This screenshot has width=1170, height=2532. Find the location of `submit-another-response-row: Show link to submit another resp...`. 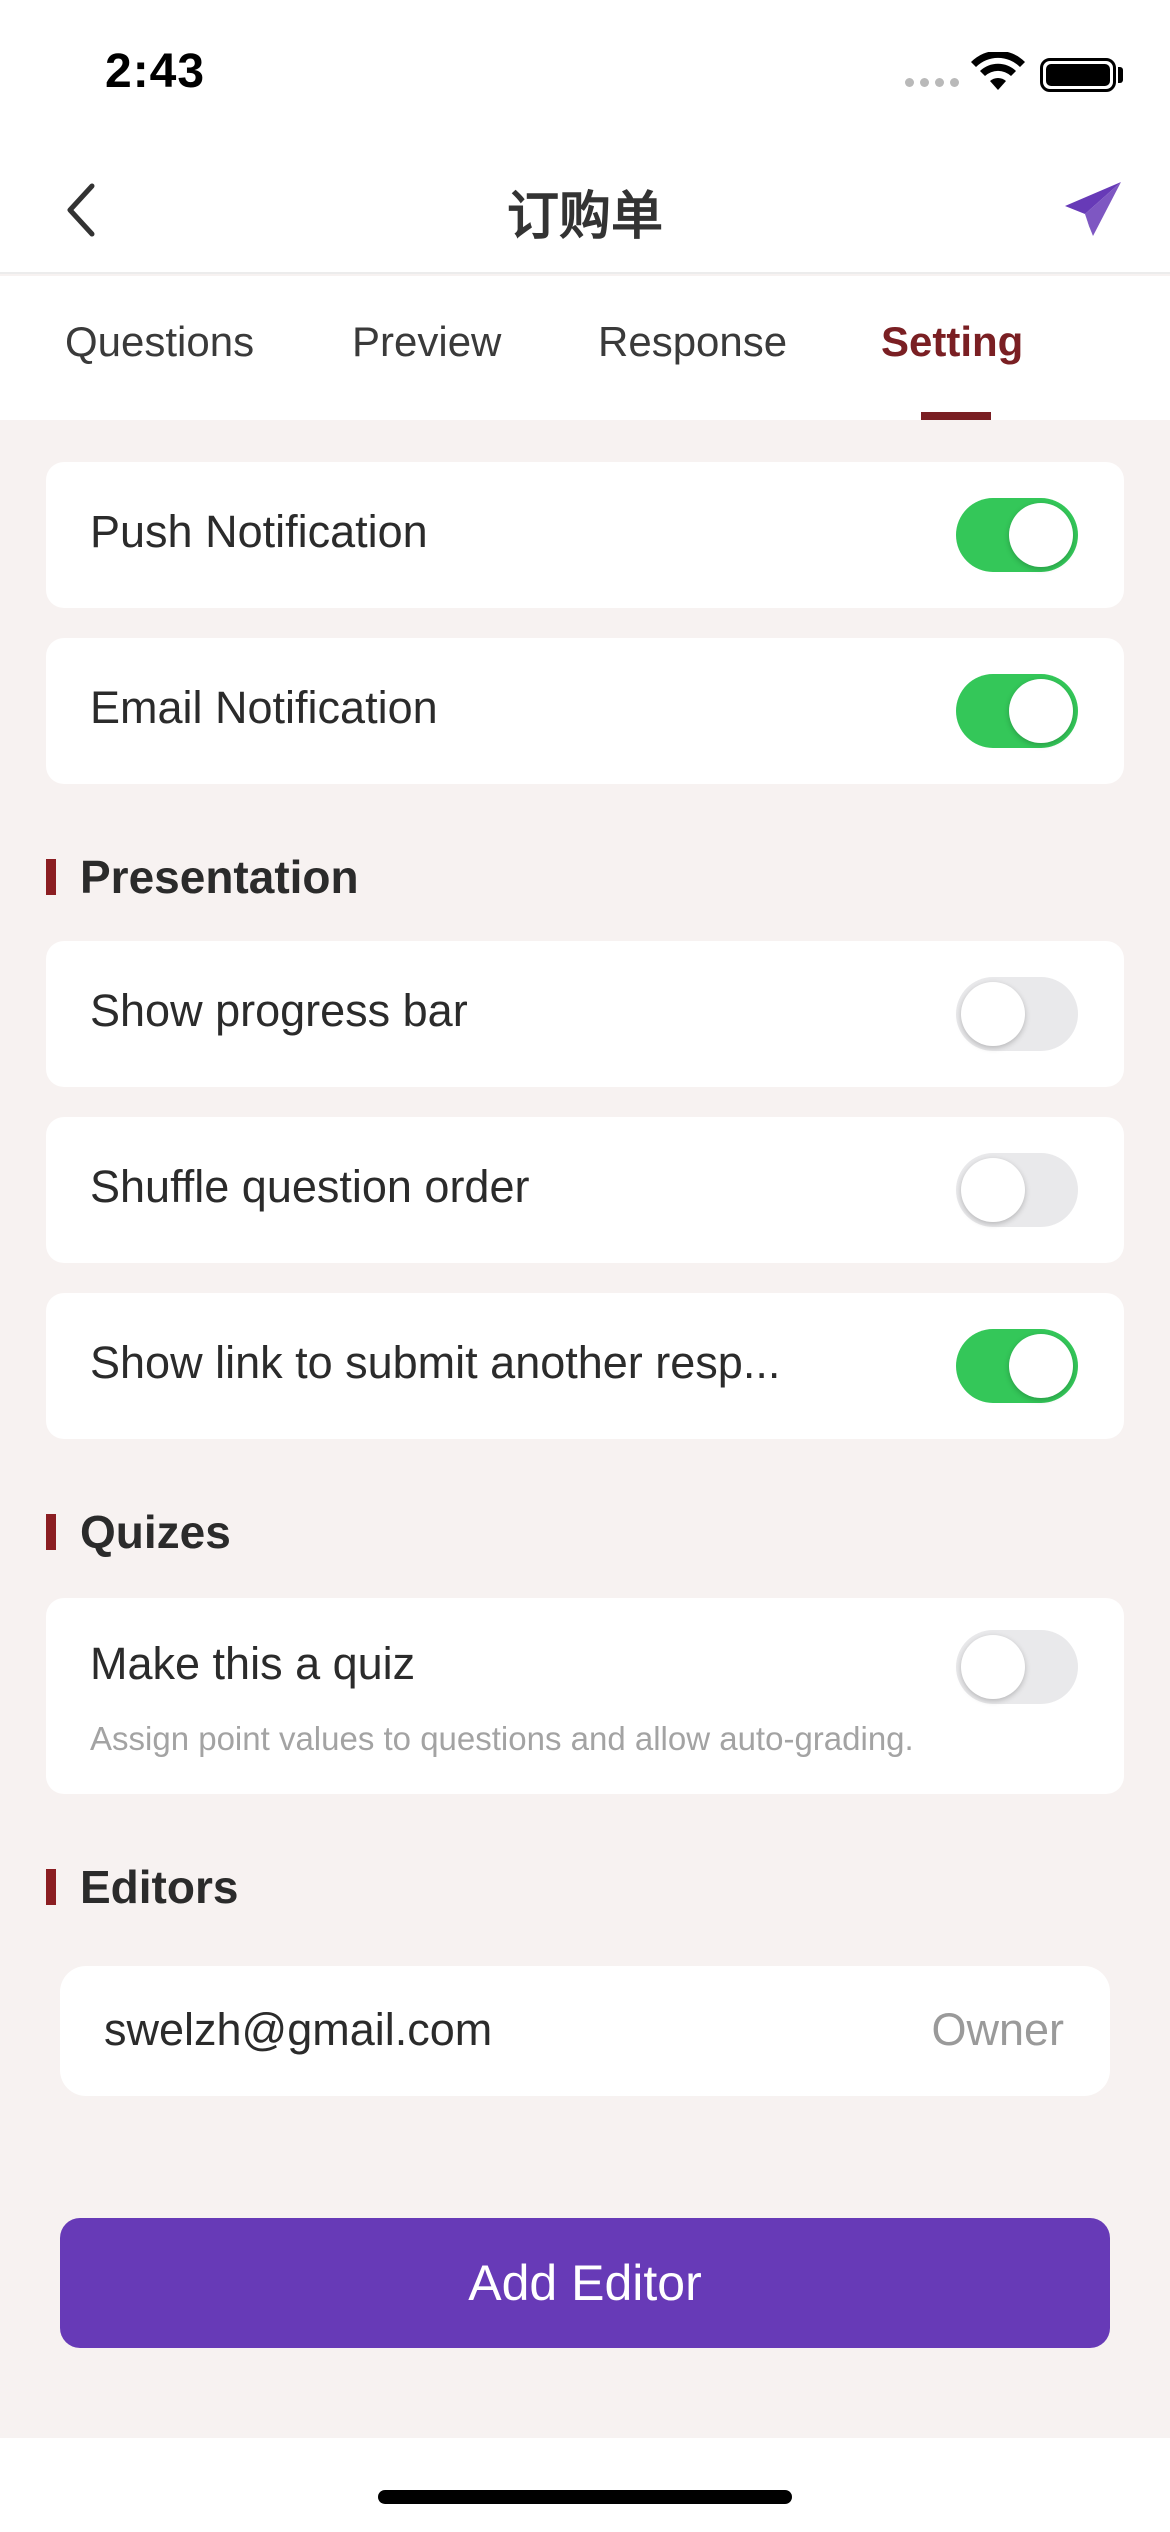

submit-another-response-row: Show link to submit another resp... is located at coordinates (585, 1366).